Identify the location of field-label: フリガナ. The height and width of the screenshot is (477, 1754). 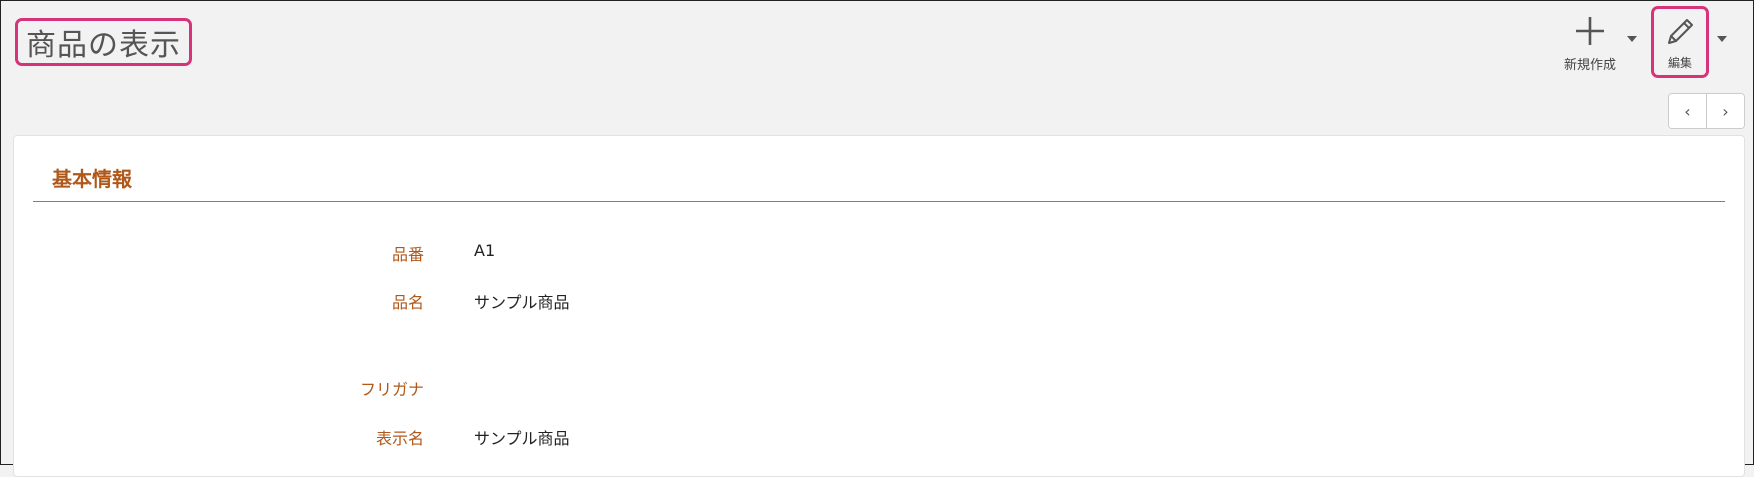
(391, 389).